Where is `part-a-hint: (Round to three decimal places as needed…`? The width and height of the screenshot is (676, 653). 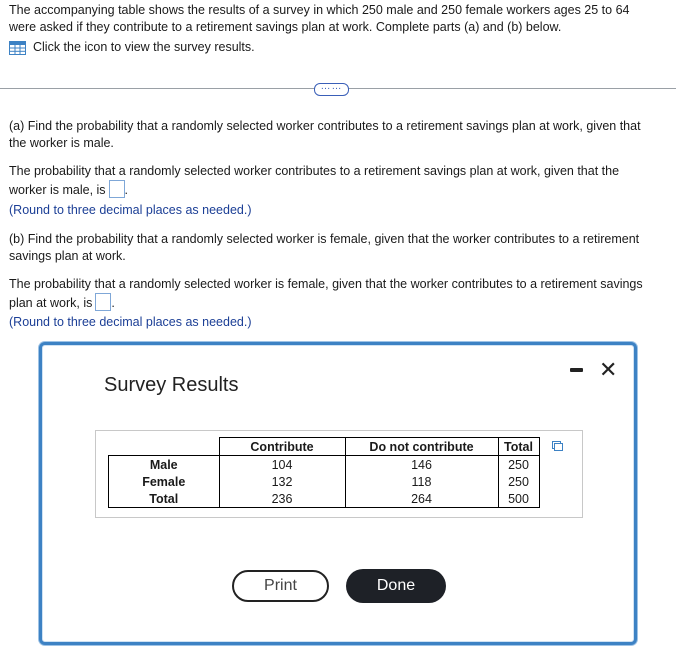
part-a-hint: (Round to three decimal places as needed… is located at coordinates (130, 210).